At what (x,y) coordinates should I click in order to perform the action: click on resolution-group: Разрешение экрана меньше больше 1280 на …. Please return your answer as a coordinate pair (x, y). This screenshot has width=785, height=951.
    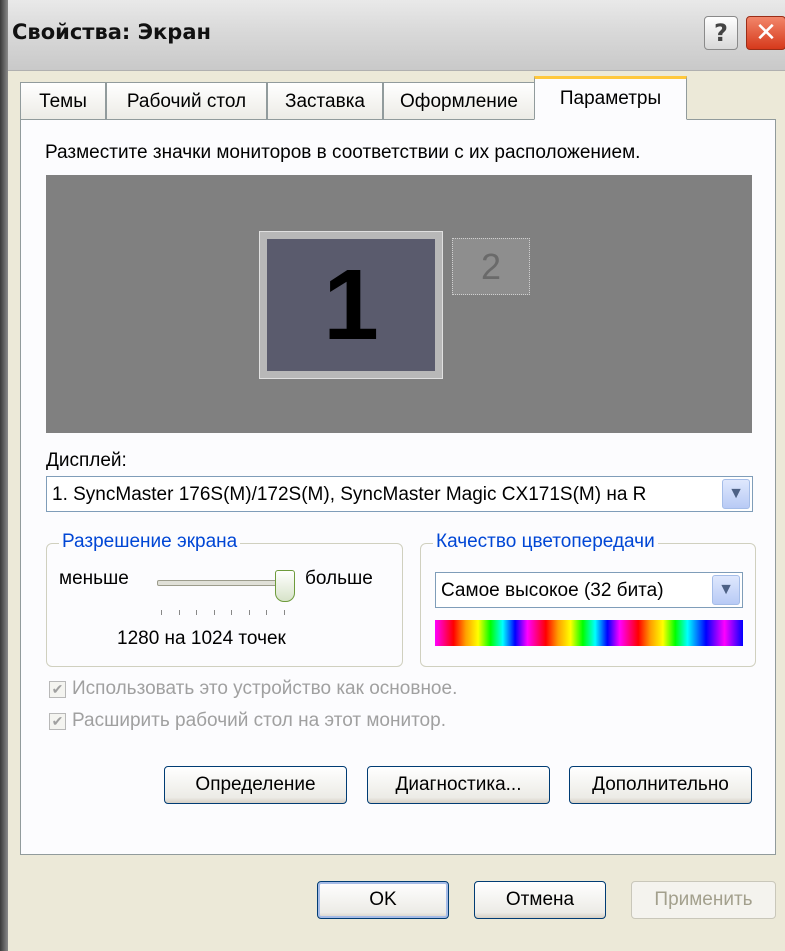
    Looking at the image, I should click on (224, 599).